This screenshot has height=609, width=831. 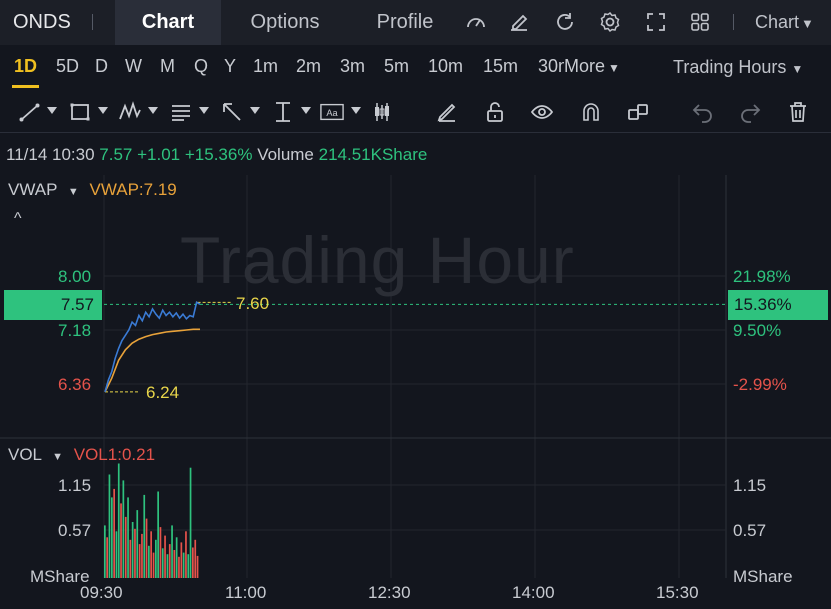 What do you see at coordinates (253, 303) in the screenshot?
I see `high-label: 7.60` at bounding box center [253, 303].